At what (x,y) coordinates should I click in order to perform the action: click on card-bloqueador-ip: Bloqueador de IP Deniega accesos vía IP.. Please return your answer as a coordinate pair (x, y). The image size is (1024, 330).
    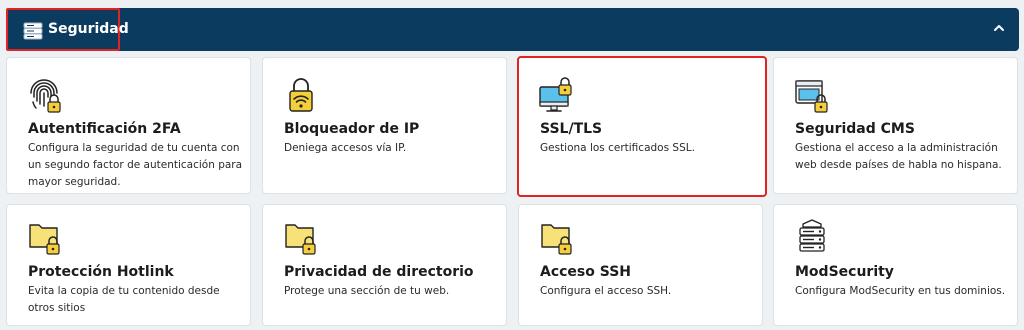
    Looking at the image, I should click on (384, 125).